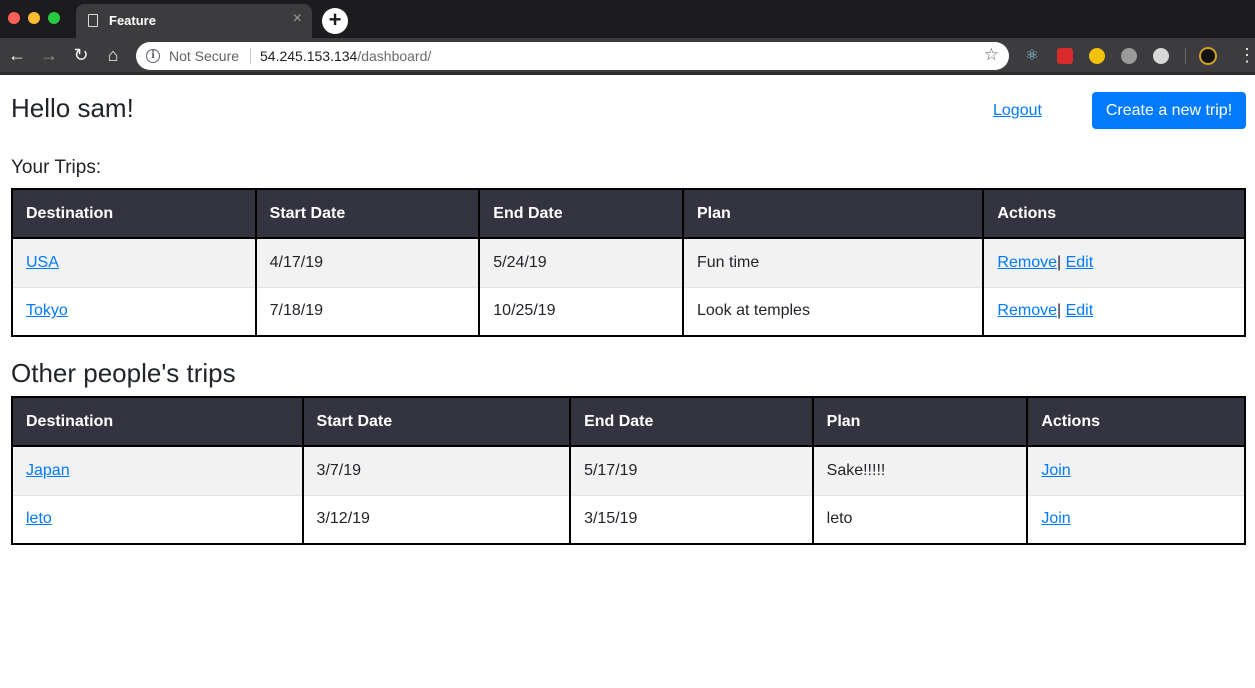 This screenshot has width=1255, height=688. I want to click on destination-cell: Japan, so click(157, 470).